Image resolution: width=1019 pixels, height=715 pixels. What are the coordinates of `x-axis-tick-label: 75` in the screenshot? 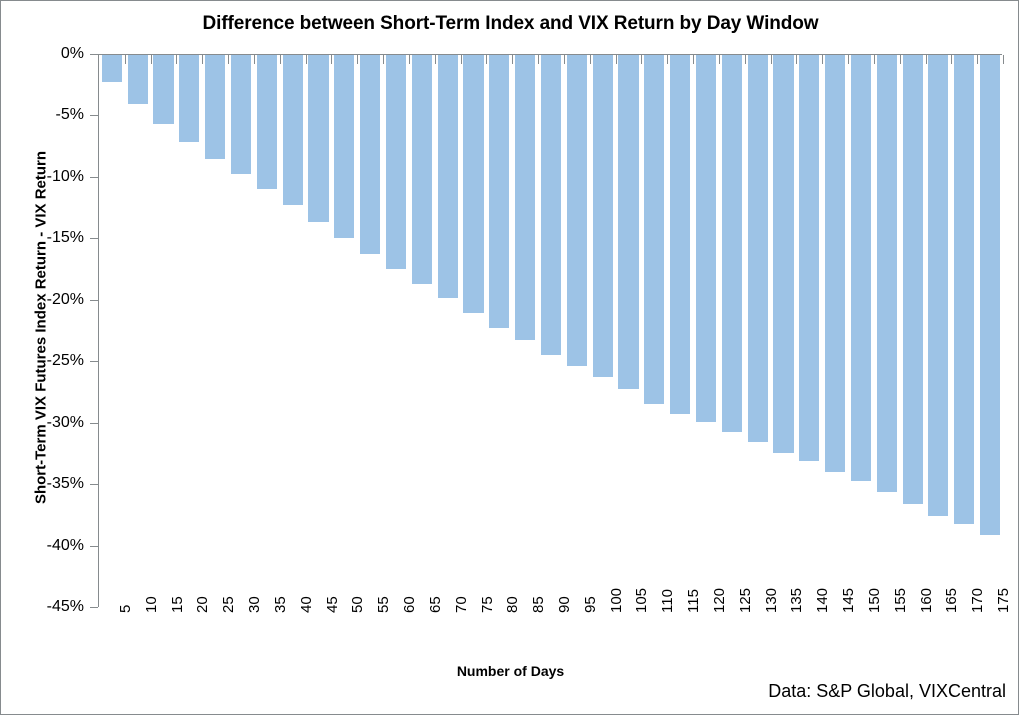 It's located at (487, 604).